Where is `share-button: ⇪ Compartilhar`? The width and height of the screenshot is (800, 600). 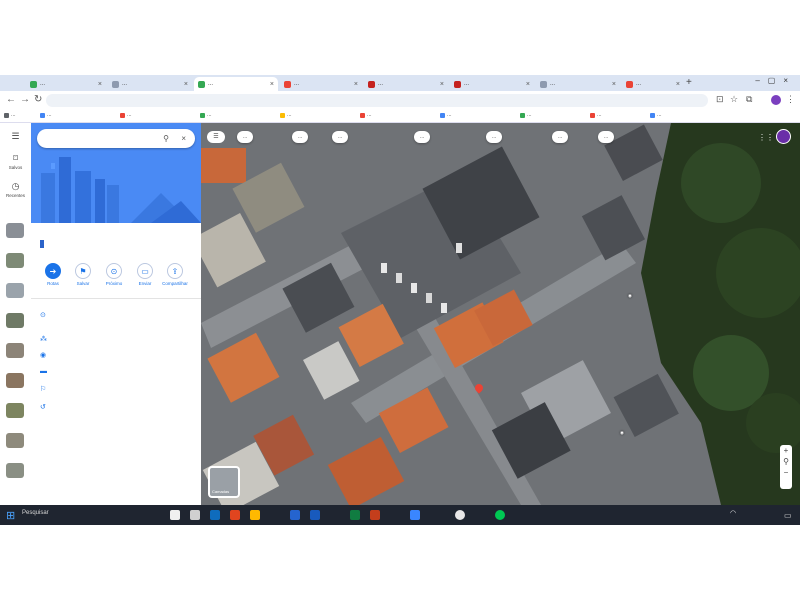
share-button: ⇪ Compartilhar is located at coordinates (175, 274).